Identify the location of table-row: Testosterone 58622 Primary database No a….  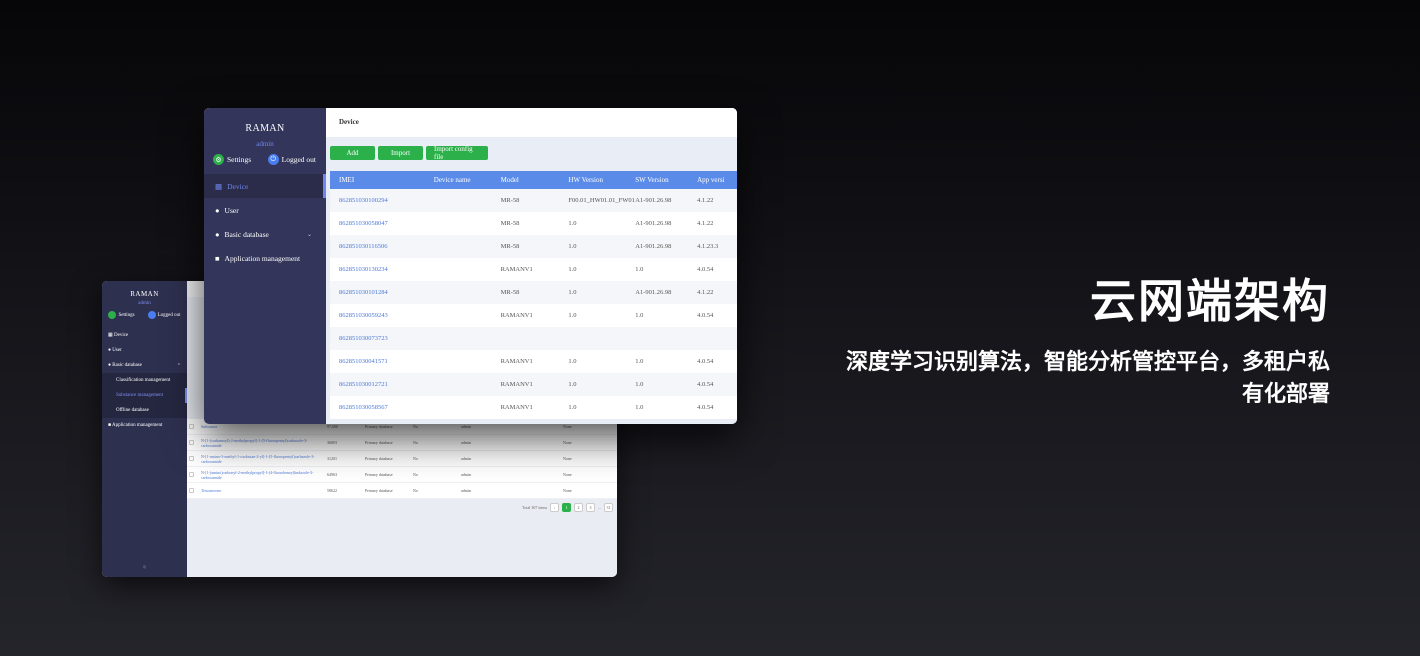
(402, 491).